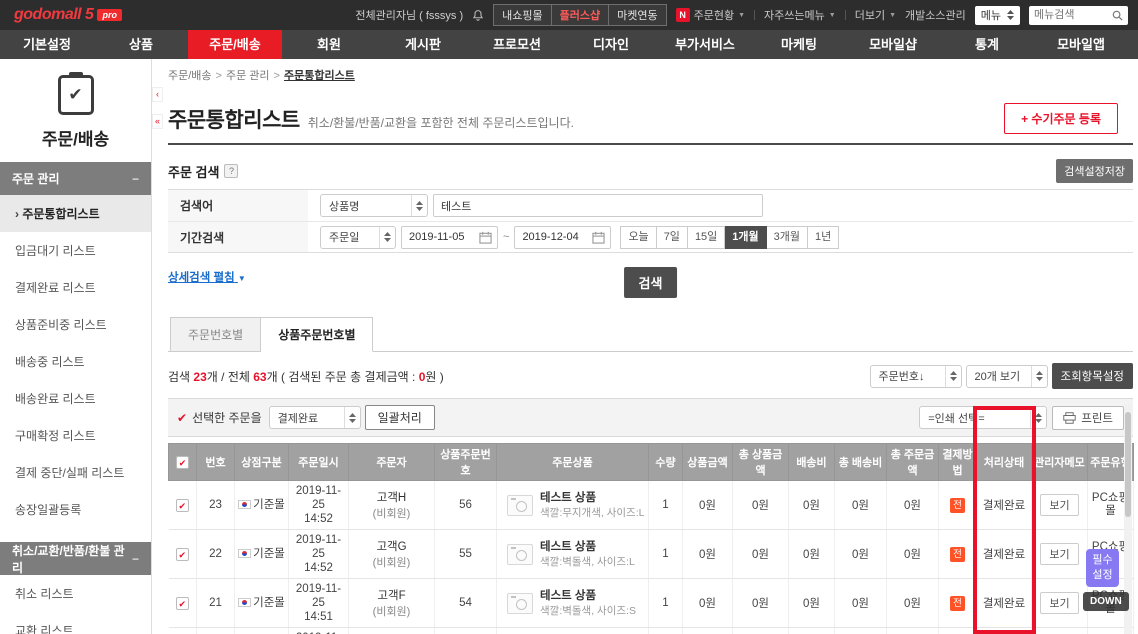 The image size is (1138, 634). What do you see at coordinates (1092, 376) in the screenshot?
I see `column-settings-button: 조회항목설정` at bounding box center [1092, 376].